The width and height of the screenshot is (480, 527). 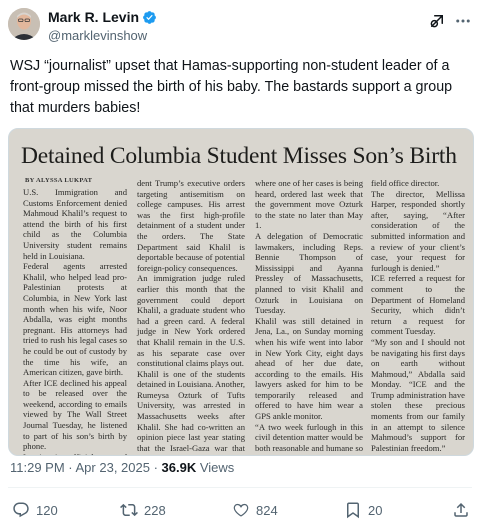 I want to click on reply-count: 120, so click(x=47, y=510).